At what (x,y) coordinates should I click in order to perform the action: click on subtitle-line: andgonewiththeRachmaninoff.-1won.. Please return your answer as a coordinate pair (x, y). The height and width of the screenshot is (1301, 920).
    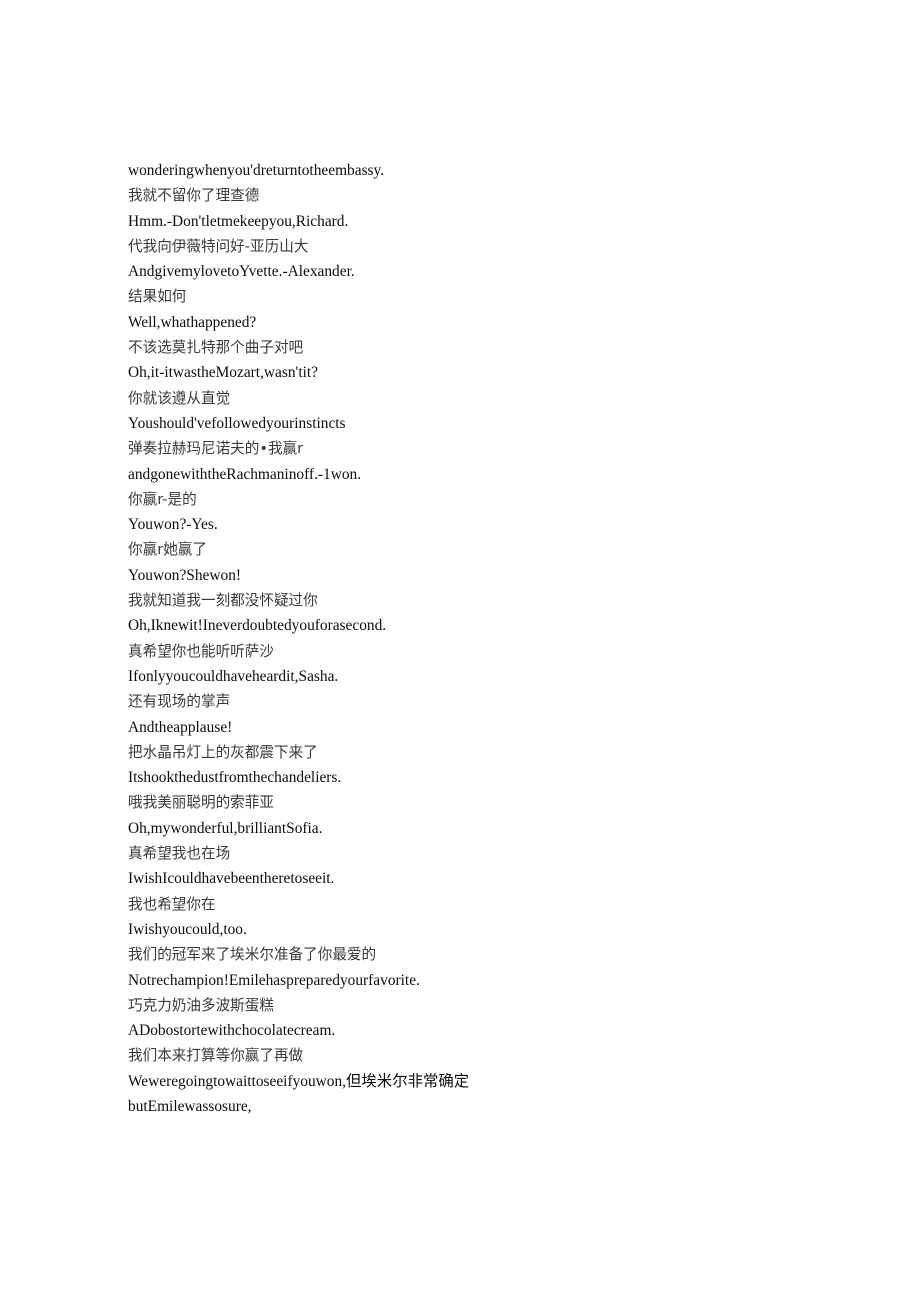
    Looking at the image, I should click on (245, 474).